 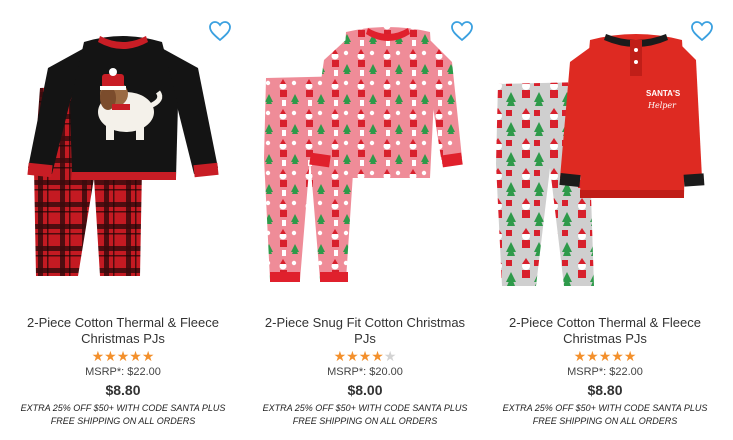 What do you see at coordinates (123, 156) in the screenshot?
I see `pajama-image-dog-plaid` at bounding box center [123, 156].